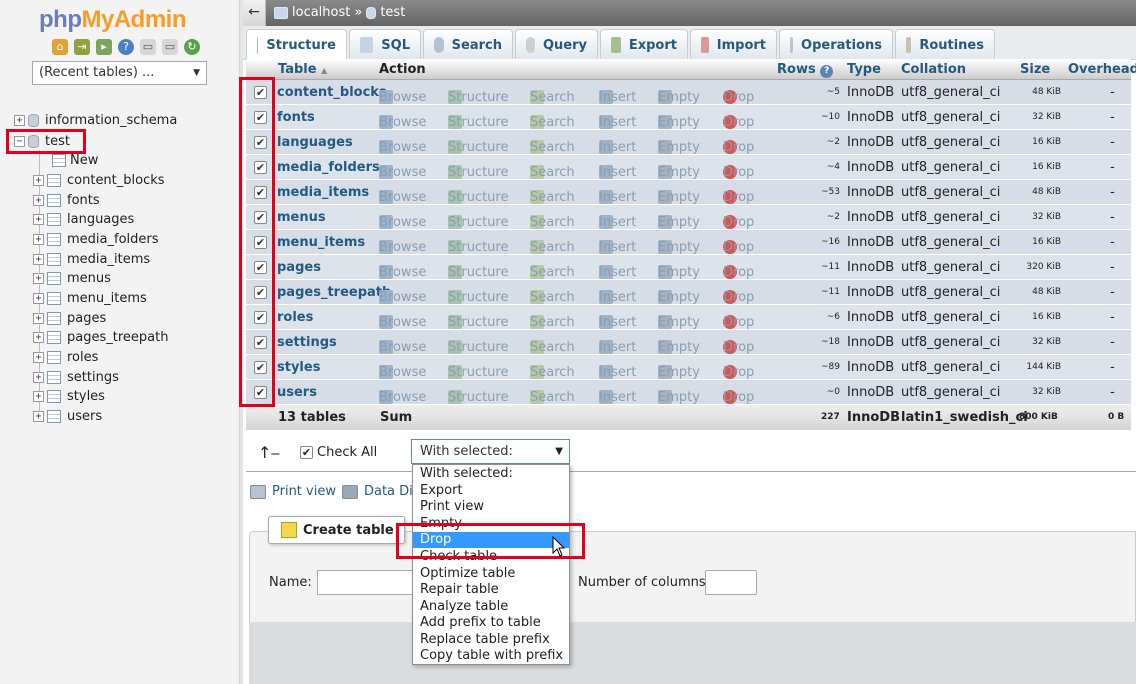 Image resolution: width=1136 pixels, height=684 pixels. What do you see at coordinates (65, 357) in the screenshot?
I see `tree-table: + roles` at bounding box center [65, 357].